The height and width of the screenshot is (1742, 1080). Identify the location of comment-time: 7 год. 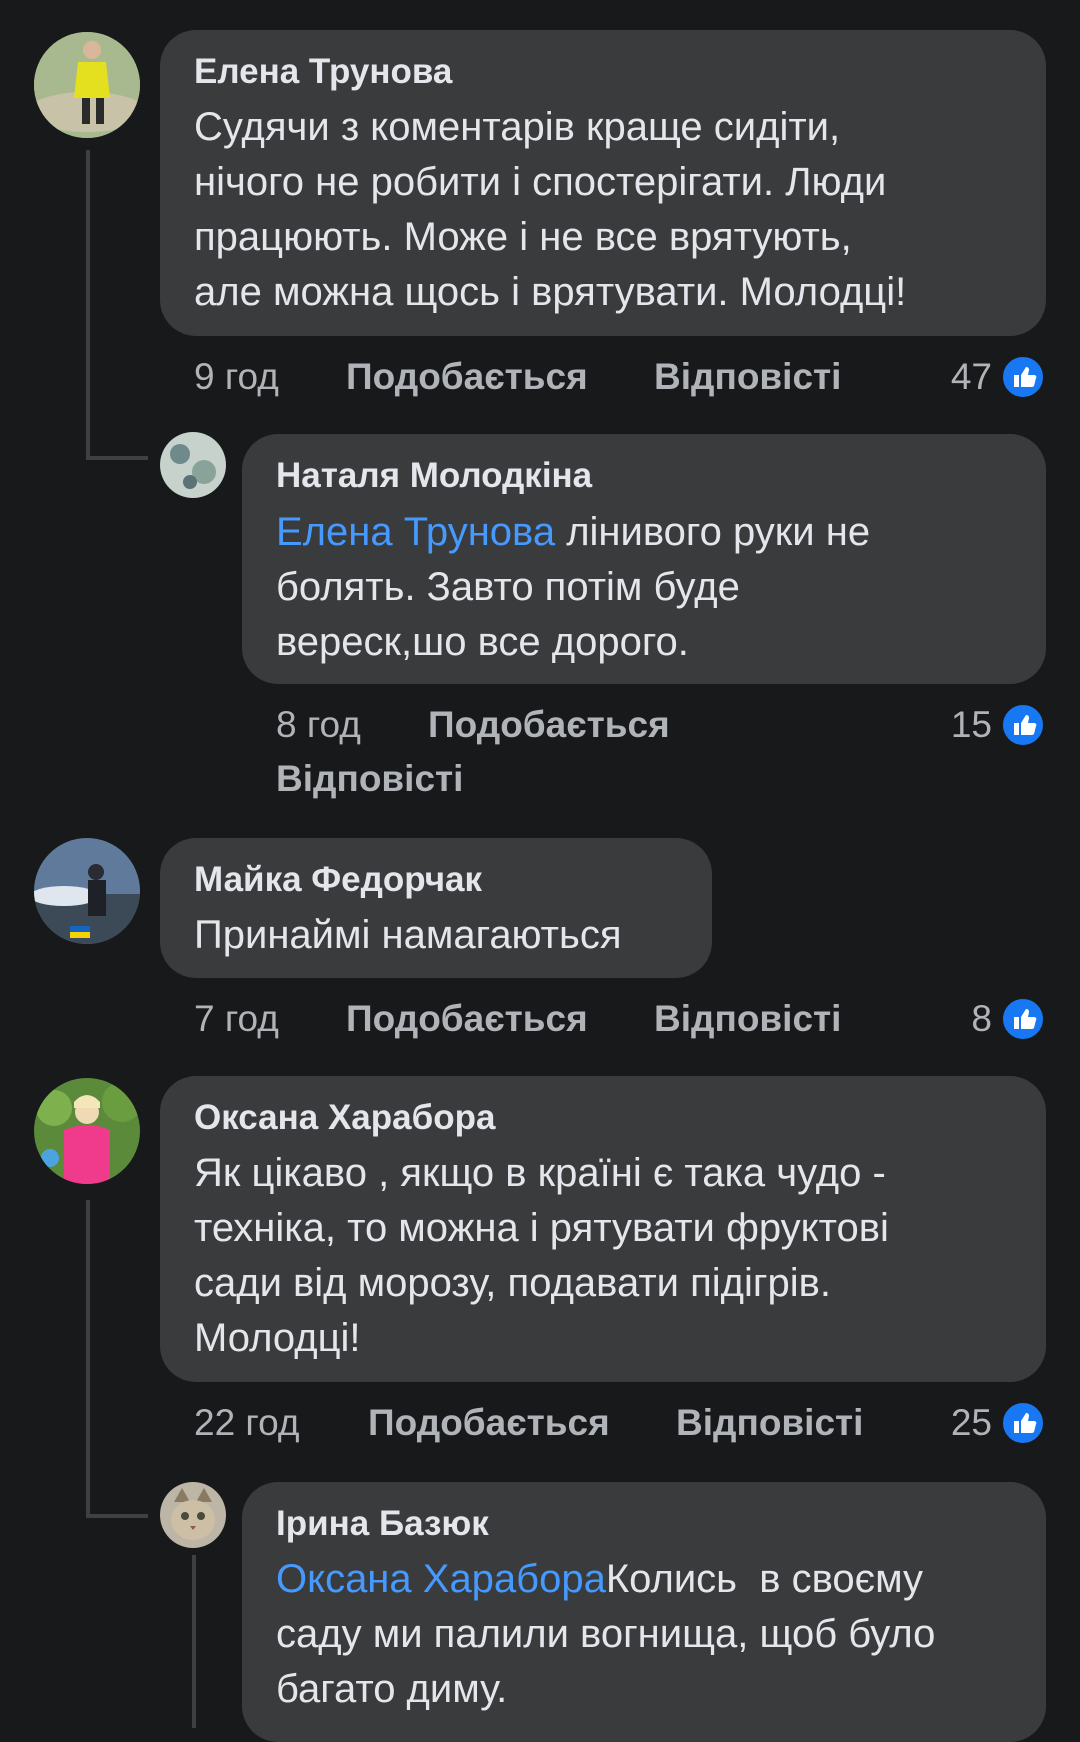
(236, 1019).